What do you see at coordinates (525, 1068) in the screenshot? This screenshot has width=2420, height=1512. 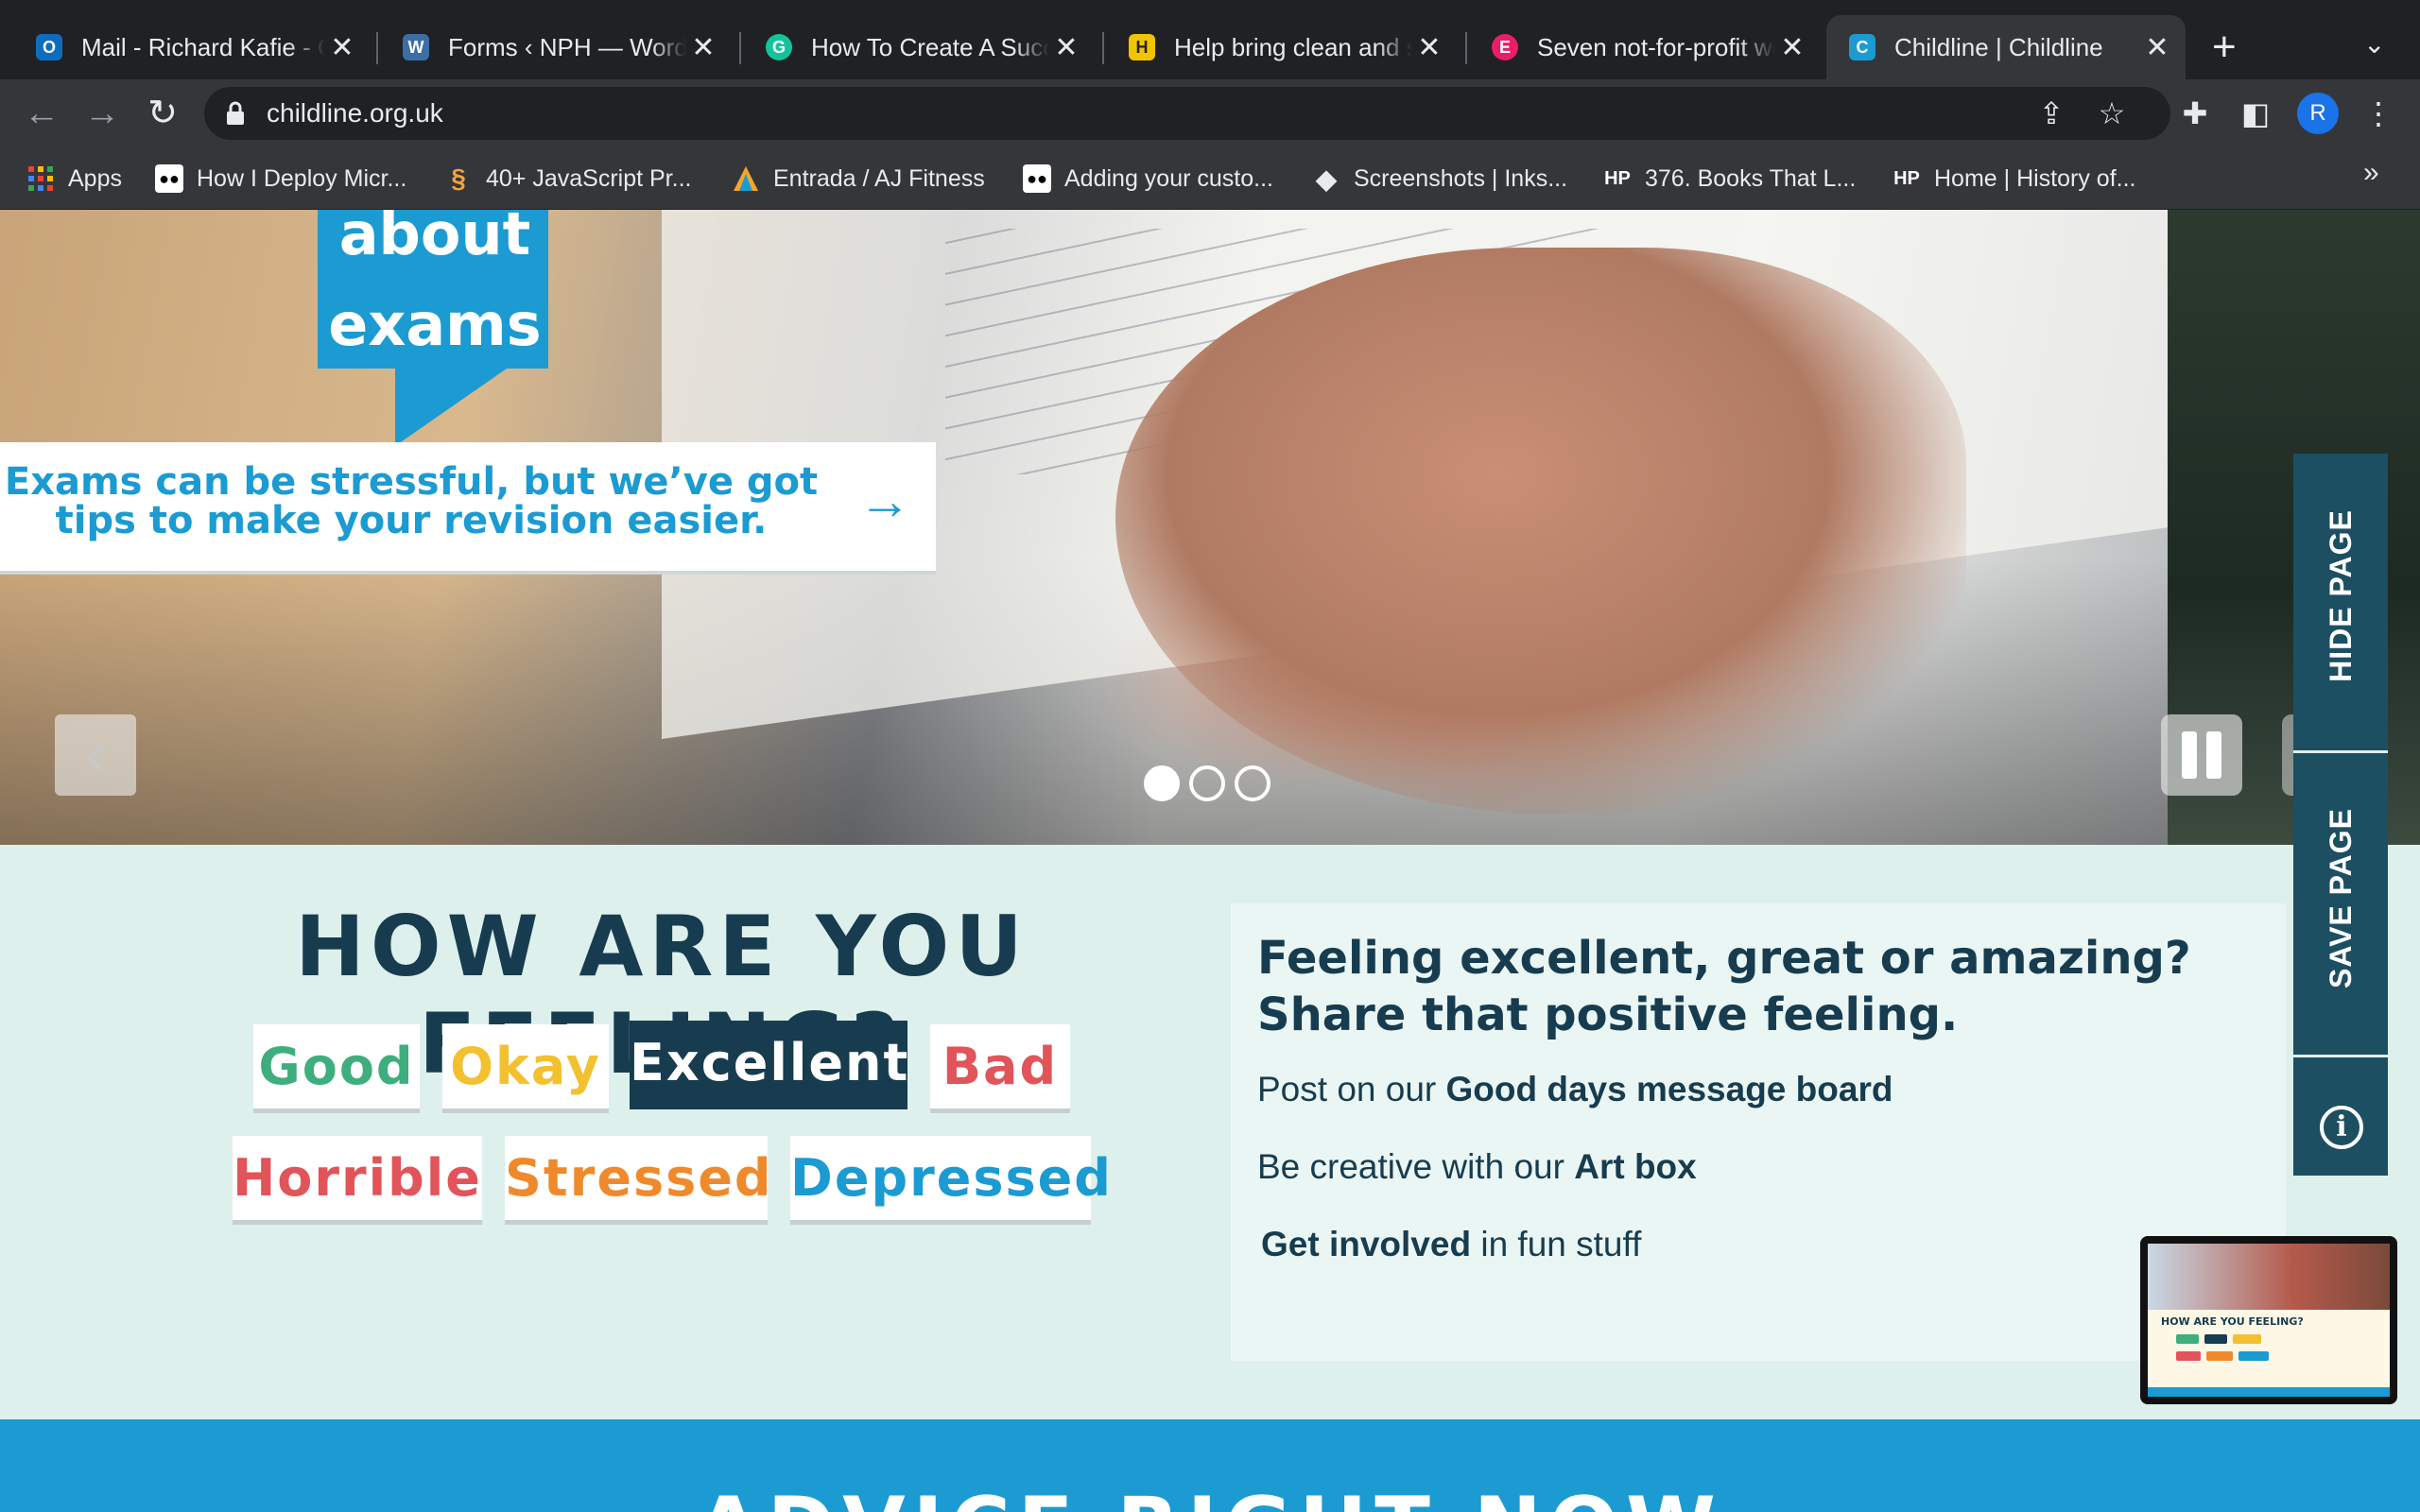 I see `mood-okay-button: Okay` at bounding box center [525, 1068].